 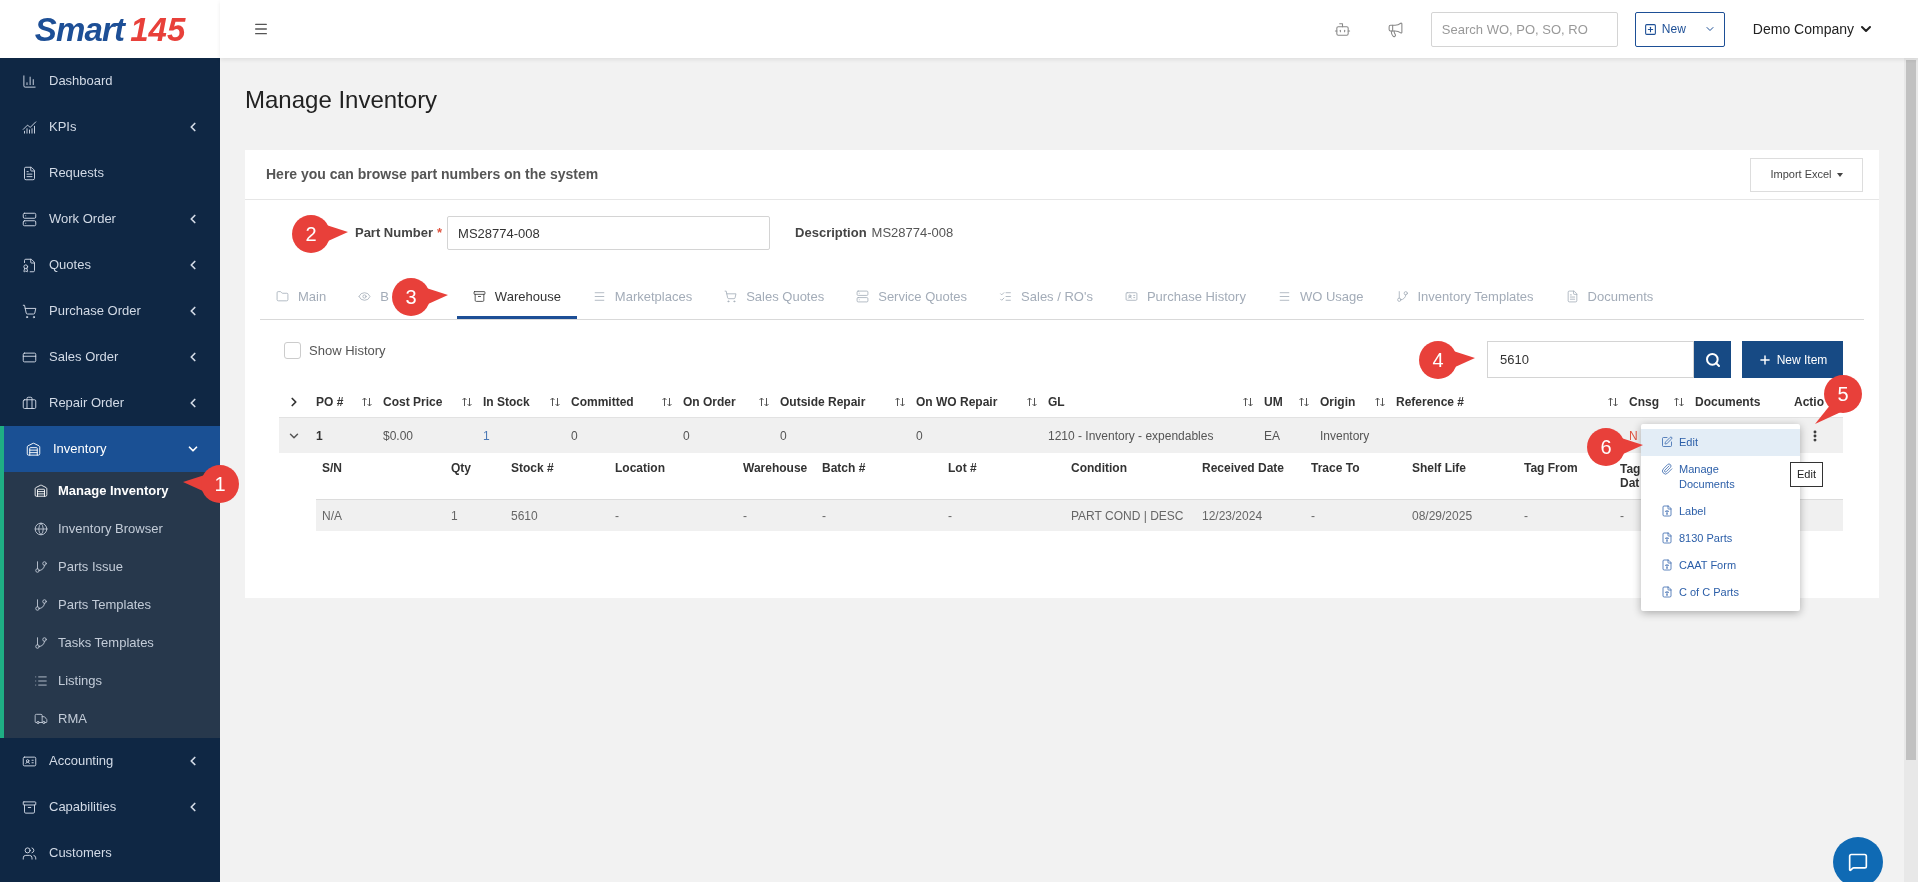 I want to click on submenu-item: RMA, so click(x=60, y=719).